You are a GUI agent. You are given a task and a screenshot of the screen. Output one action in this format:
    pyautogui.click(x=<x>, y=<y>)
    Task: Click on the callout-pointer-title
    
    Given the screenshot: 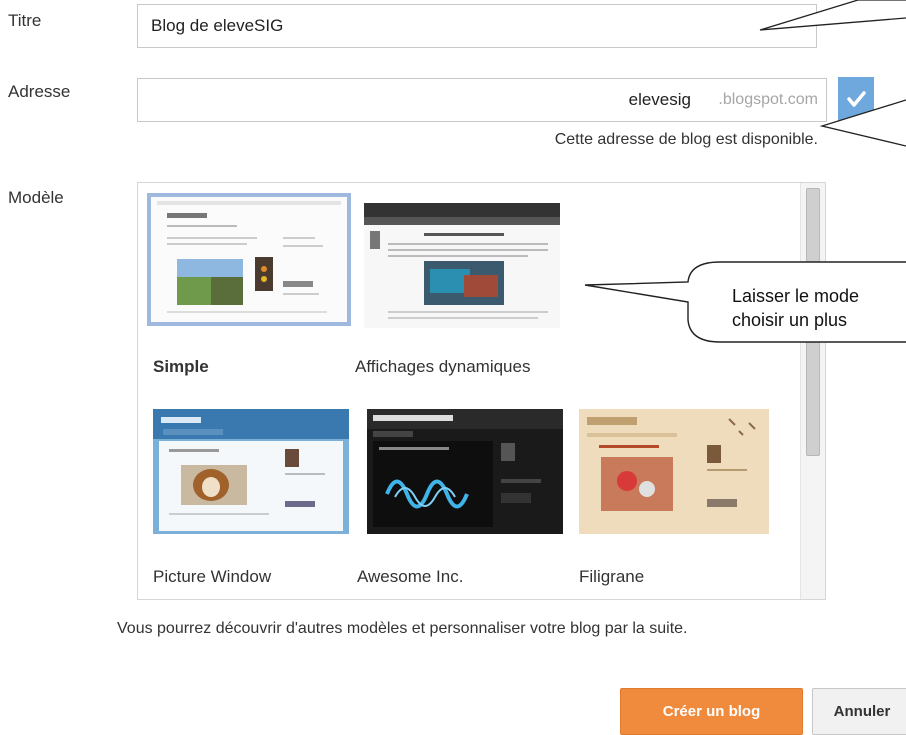 What is the action you would take?
    pyautogui.click(x=832, y=15)
    